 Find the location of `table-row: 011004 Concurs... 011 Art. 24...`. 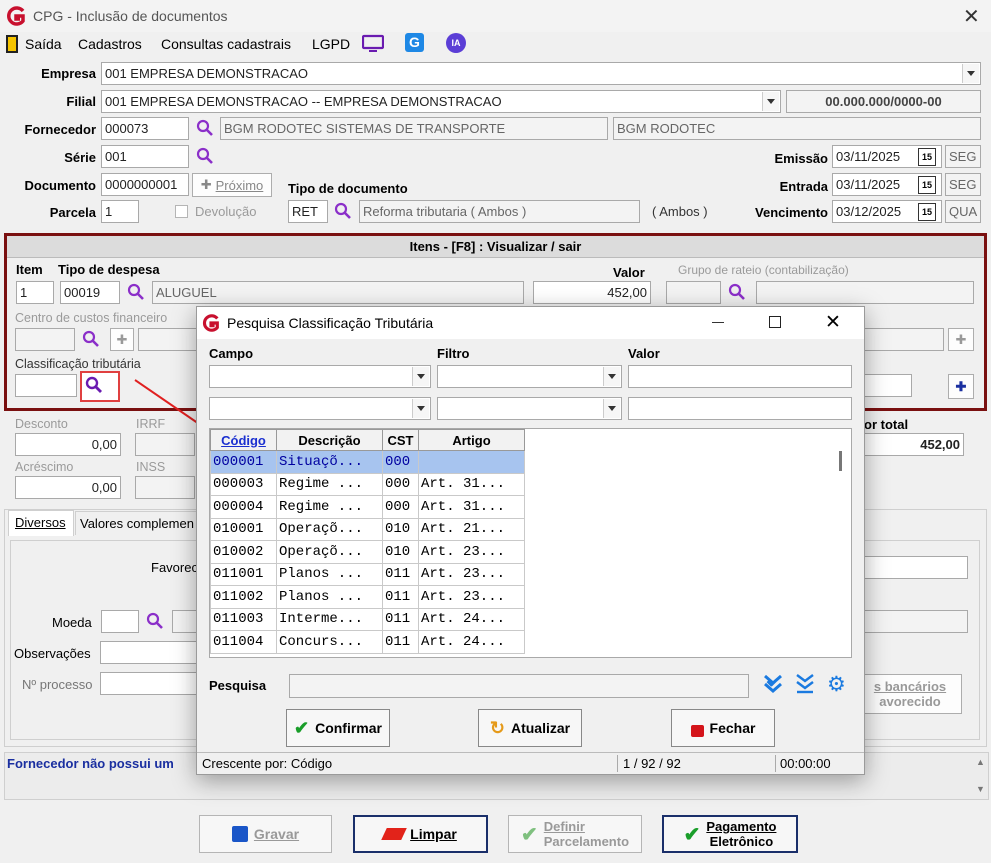

table-row: 011004 Concurs... 011 Art. 24... is located at coordinates (367, 642).